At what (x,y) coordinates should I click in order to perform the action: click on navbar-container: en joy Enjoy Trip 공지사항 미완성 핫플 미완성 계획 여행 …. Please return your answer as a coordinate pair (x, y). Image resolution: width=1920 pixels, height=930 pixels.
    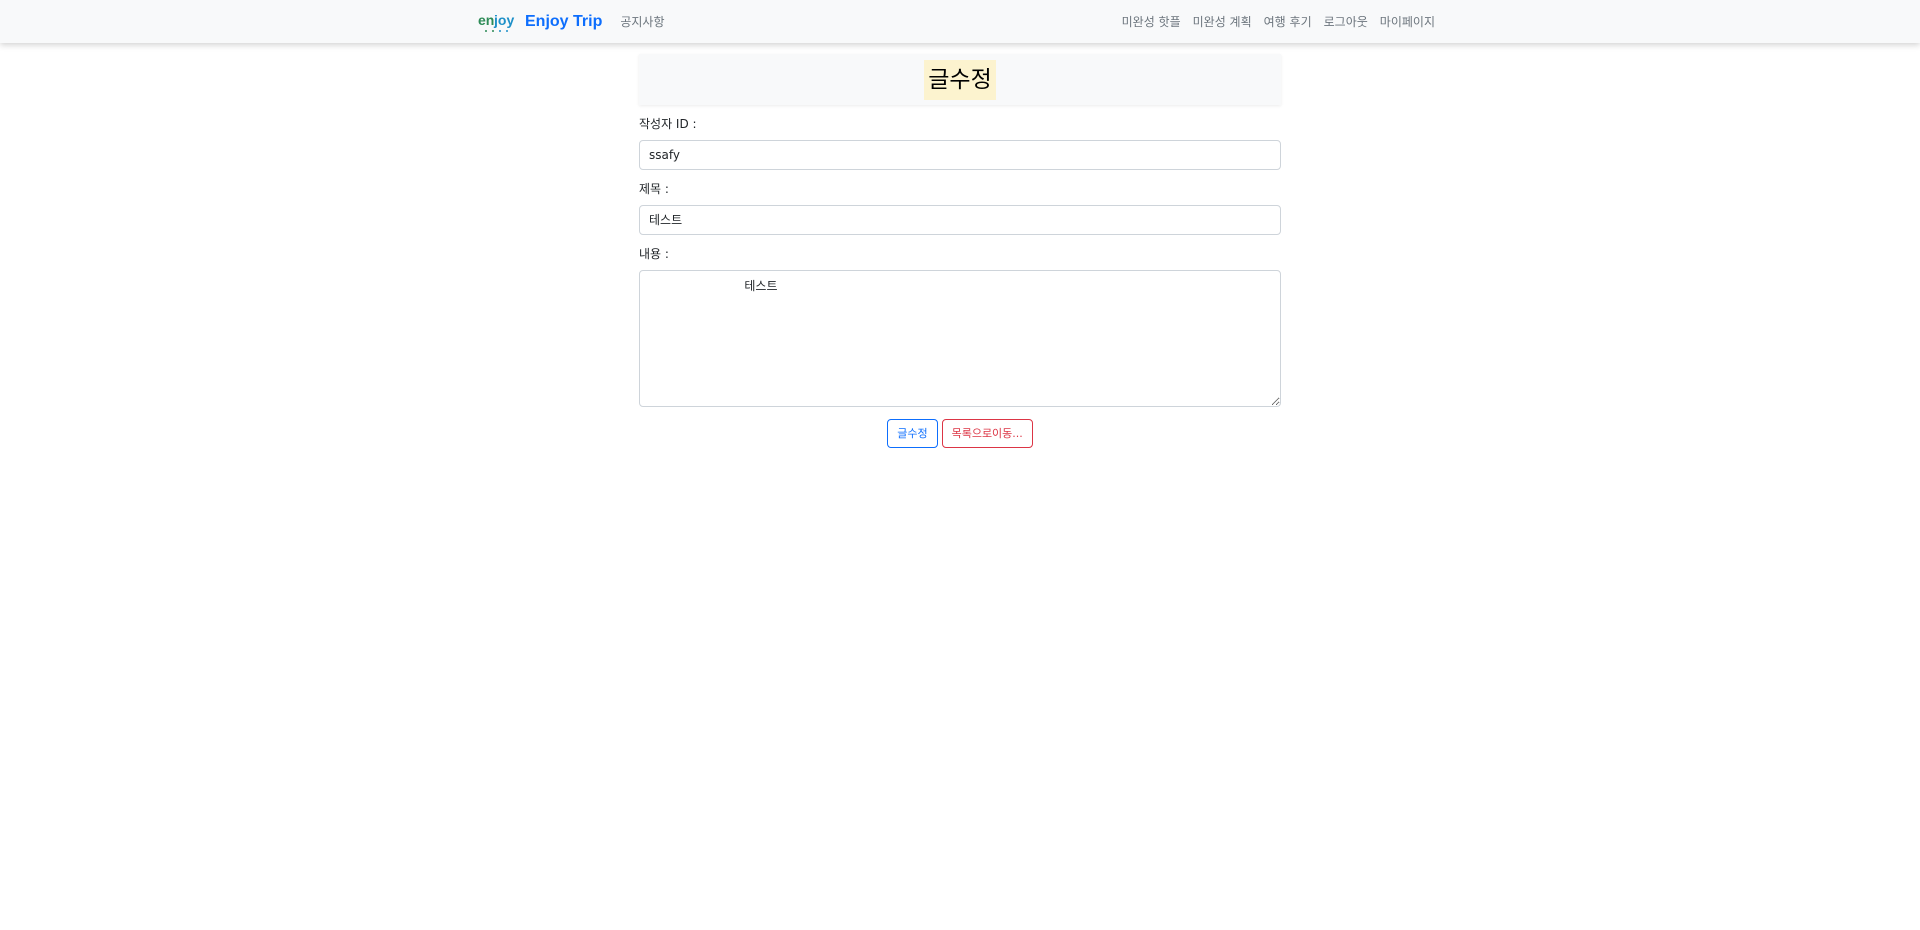
    Looking at the image, I should click on (956, 21).